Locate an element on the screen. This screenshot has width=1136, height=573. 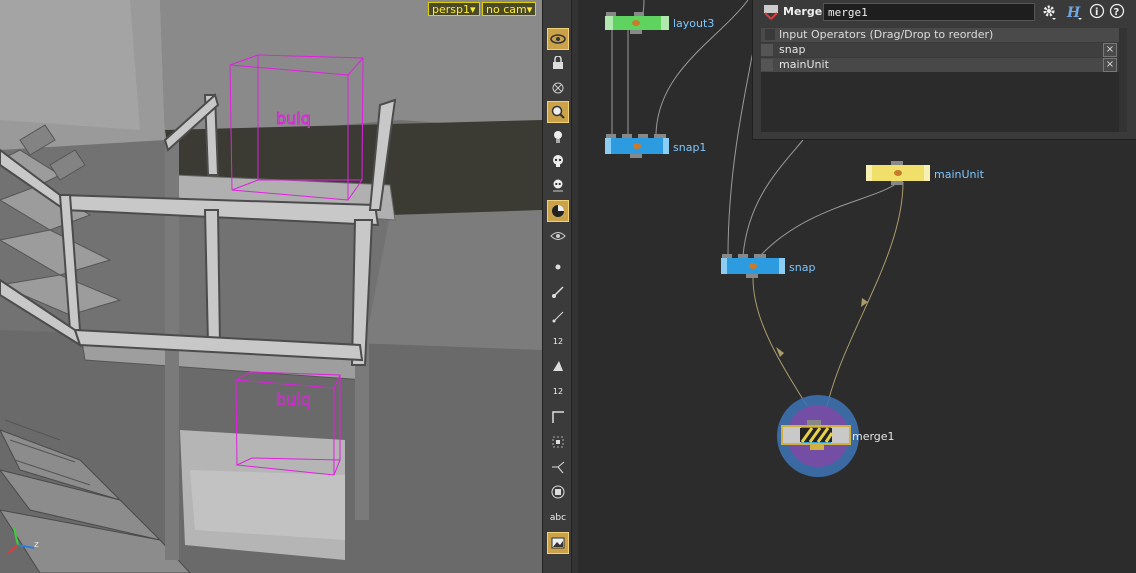
eye-icon is located at coordinates (558, 236).